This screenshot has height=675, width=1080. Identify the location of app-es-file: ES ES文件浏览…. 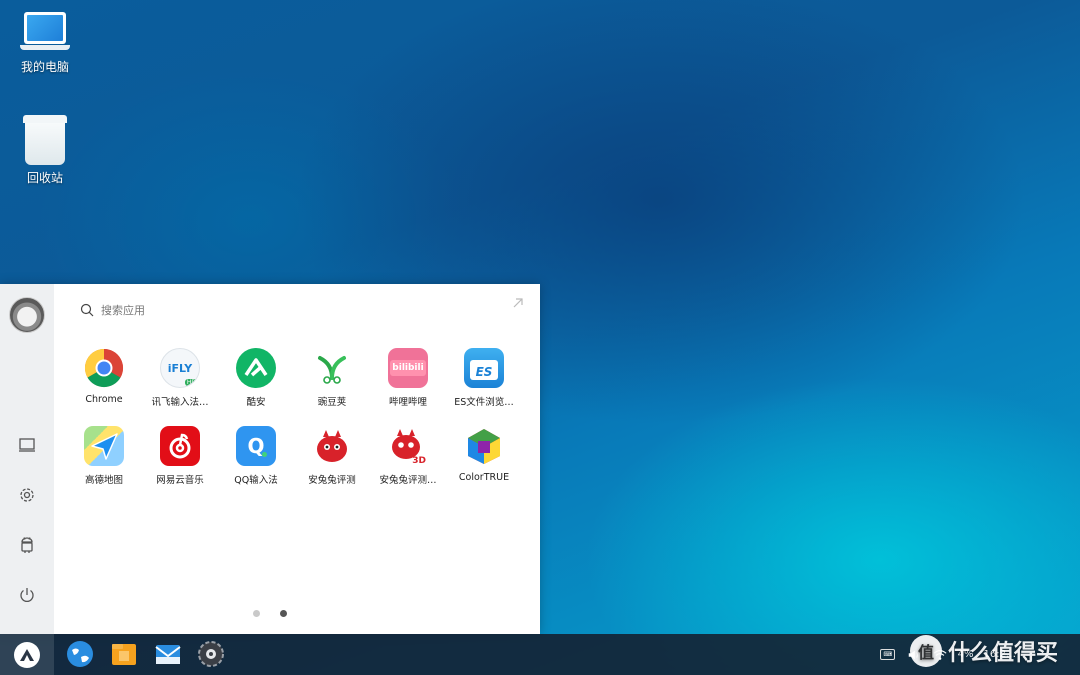
(484, 378).